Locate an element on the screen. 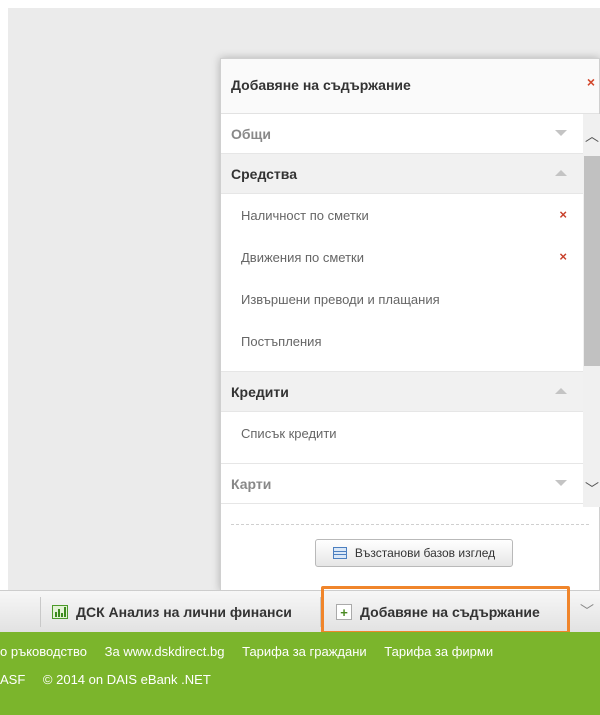 The height and width of the screenshot is (715, 600). list-item-transfers: Извършени преводи и плащания is located at coordinates (402, 299).